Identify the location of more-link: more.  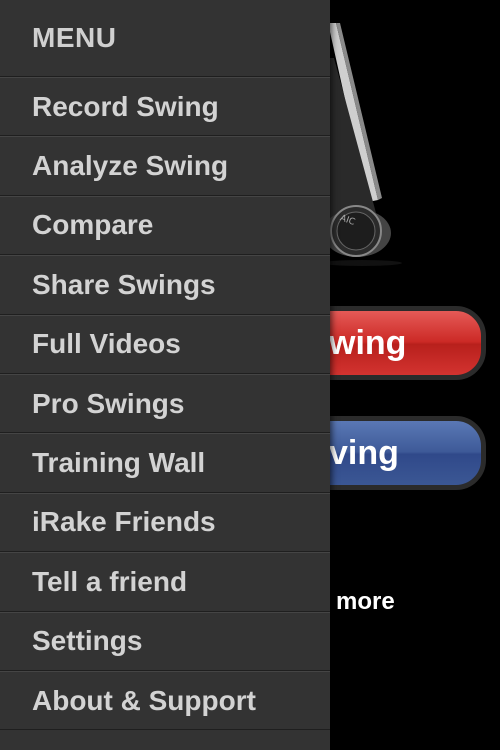
(365, 602).